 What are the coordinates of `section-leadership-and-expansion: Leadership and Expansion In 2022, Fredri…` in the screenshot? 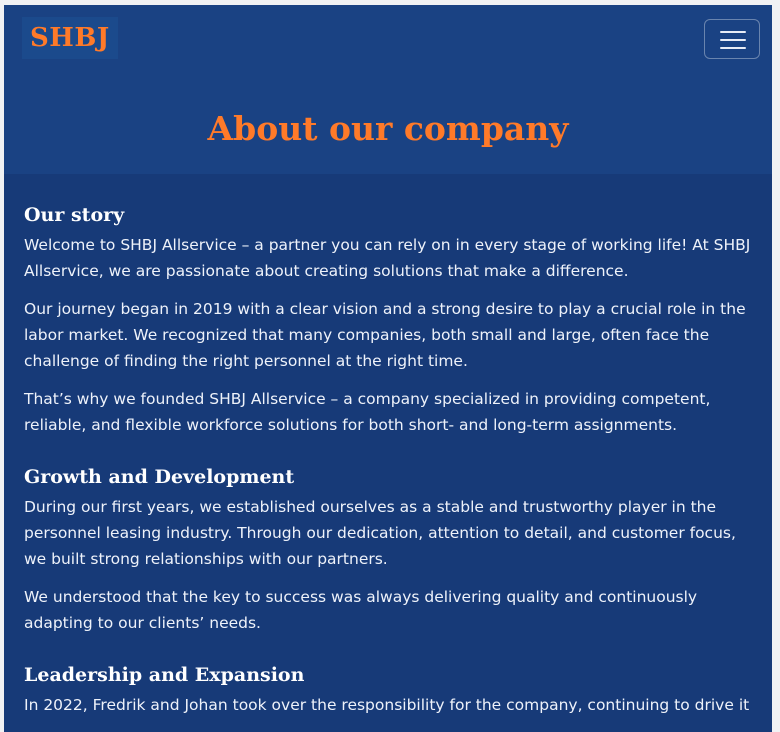 It's located at (388, 690).